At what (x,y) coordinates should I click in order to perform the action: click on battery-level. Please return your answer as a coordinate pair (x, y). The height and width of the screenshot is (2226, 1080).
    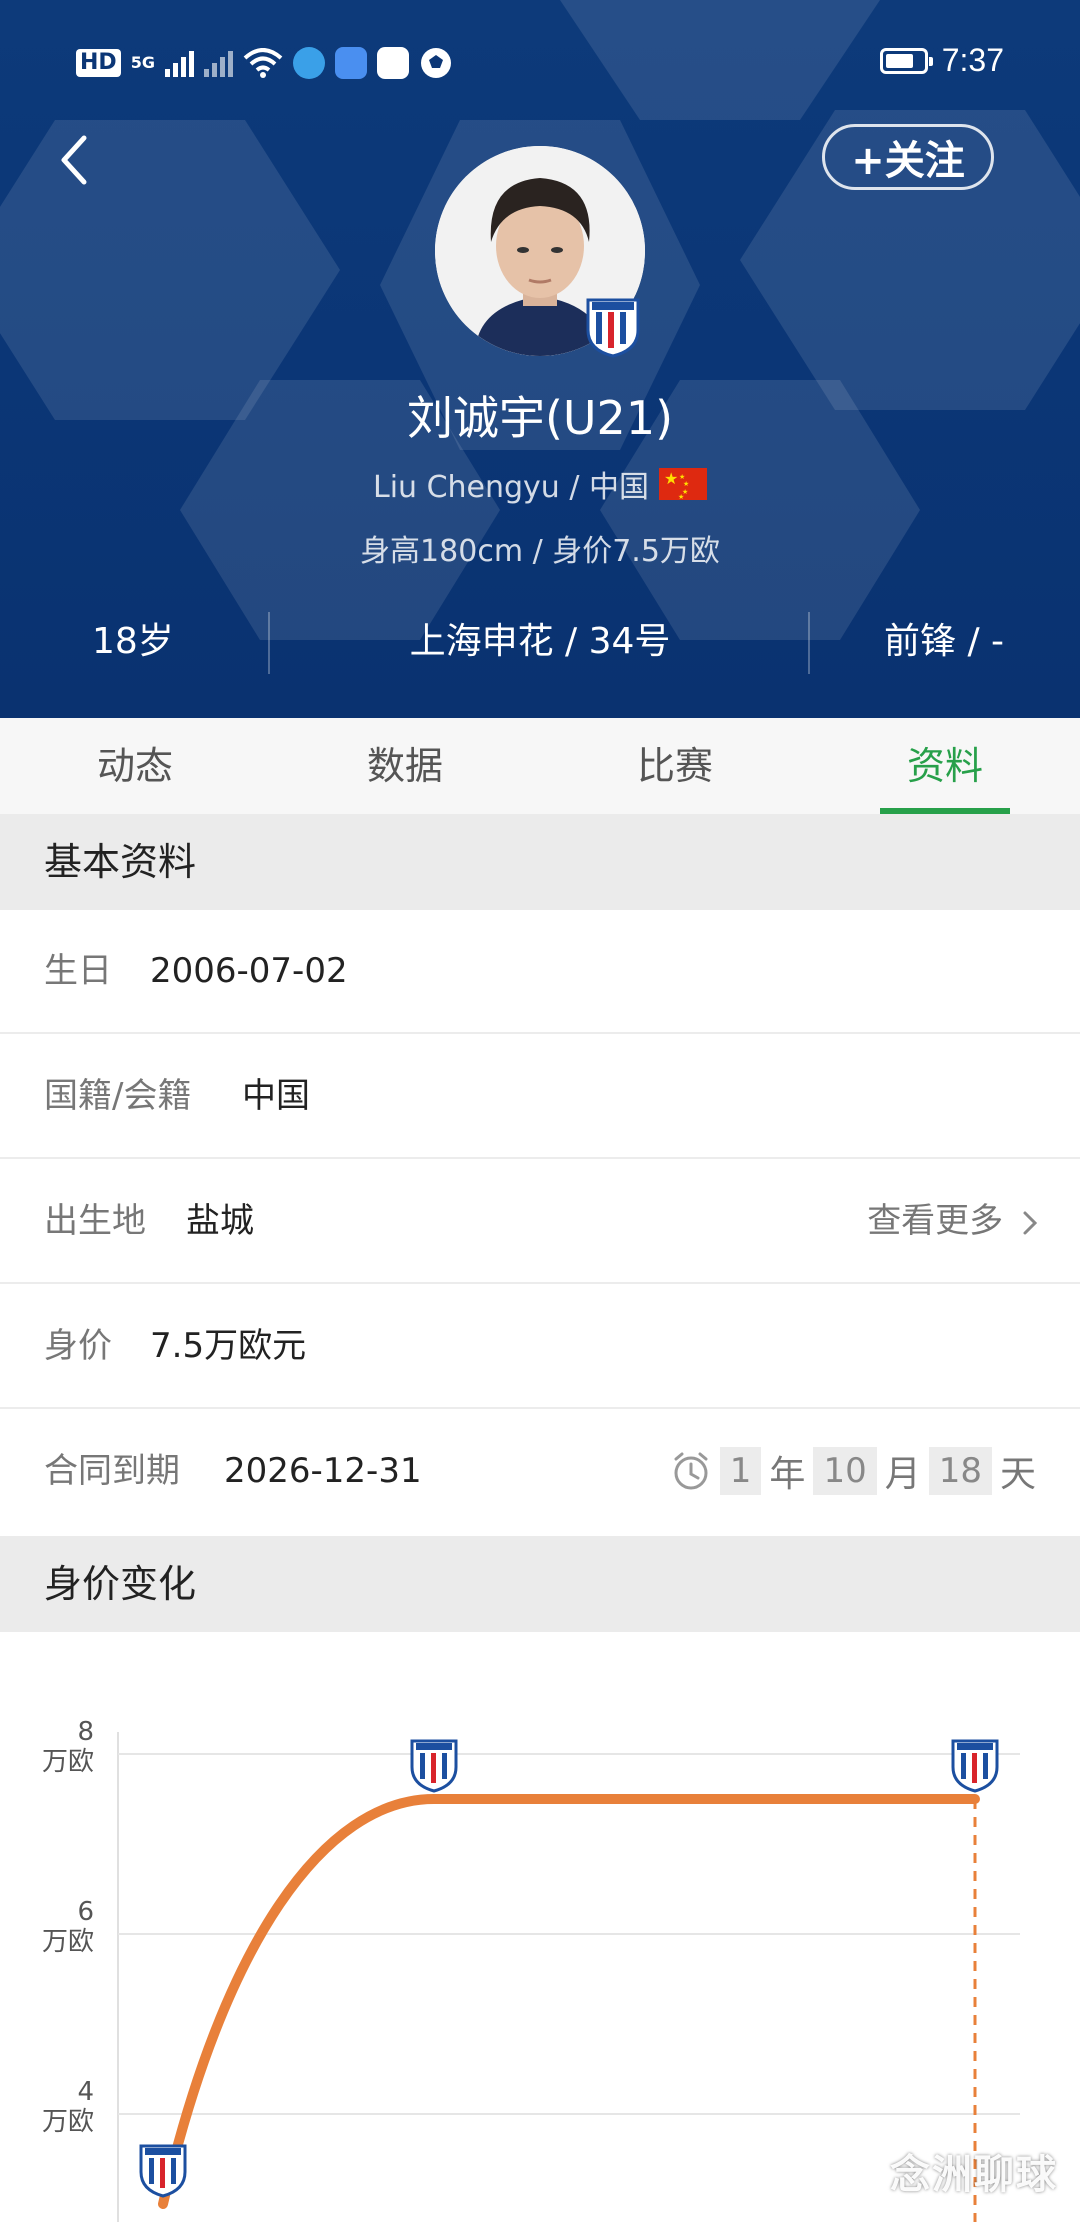
    Looking at the image, I should click on (899, 60).